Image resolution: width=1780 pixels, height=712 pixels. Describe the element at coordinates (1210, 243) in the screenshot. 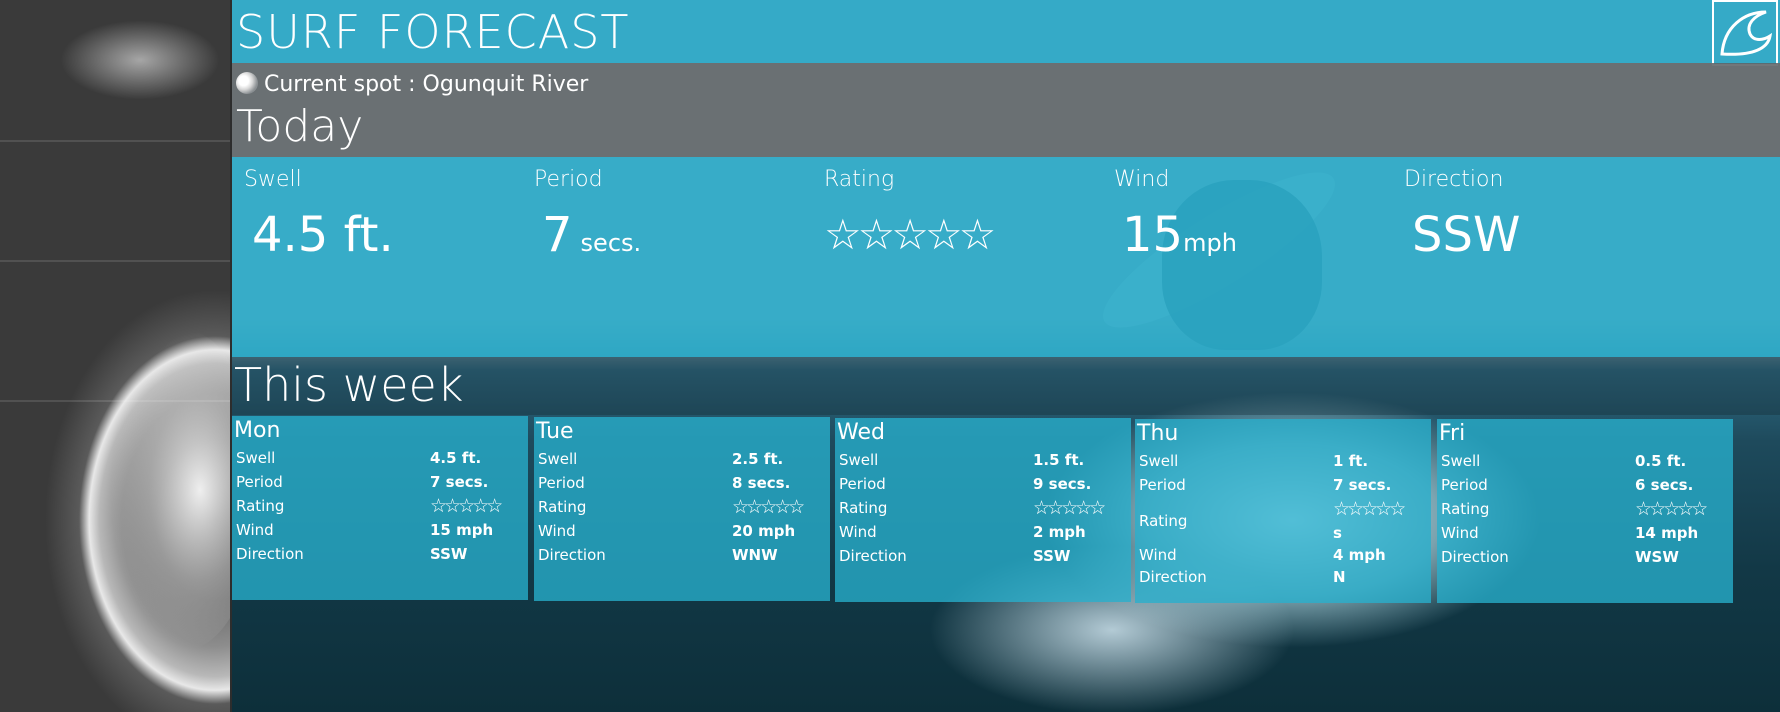

I see `wind-unit: mph` at that location.